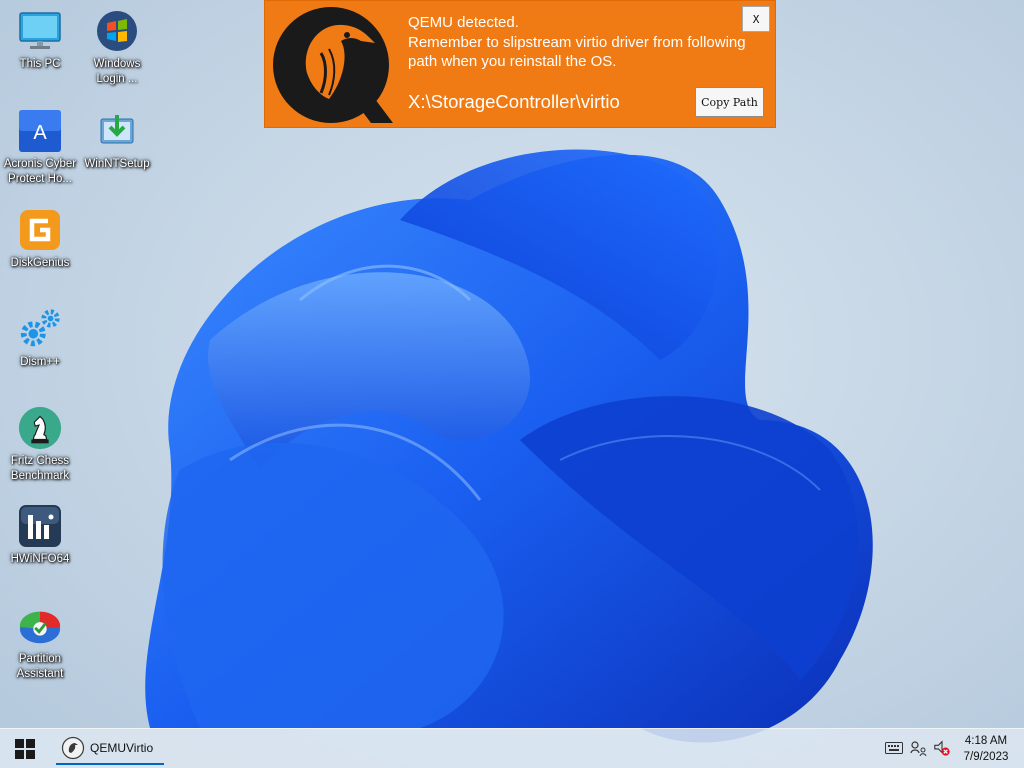 Image resolution: width=1024 pixels, height=768 pixels. What do you see at coordinates (40, 626) in the screenshot?
I see `partition-assistant-icon` at bounding box center [40, 626].